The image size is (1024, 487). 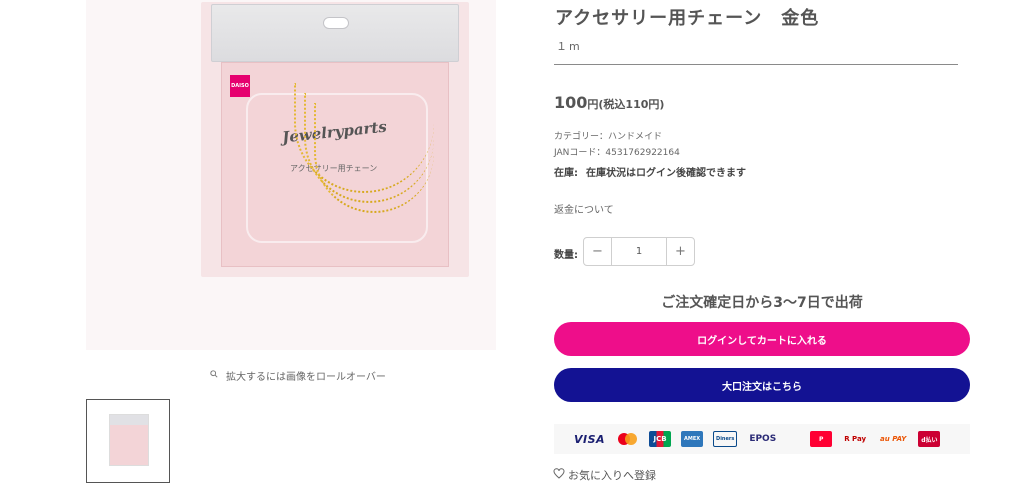 What do you see at coordinates (335, 164) in the screenshot?
I see `package-card: DAISO Jewelryparts アクセサリー用チェーン 56` at bounding box center [335, 164].